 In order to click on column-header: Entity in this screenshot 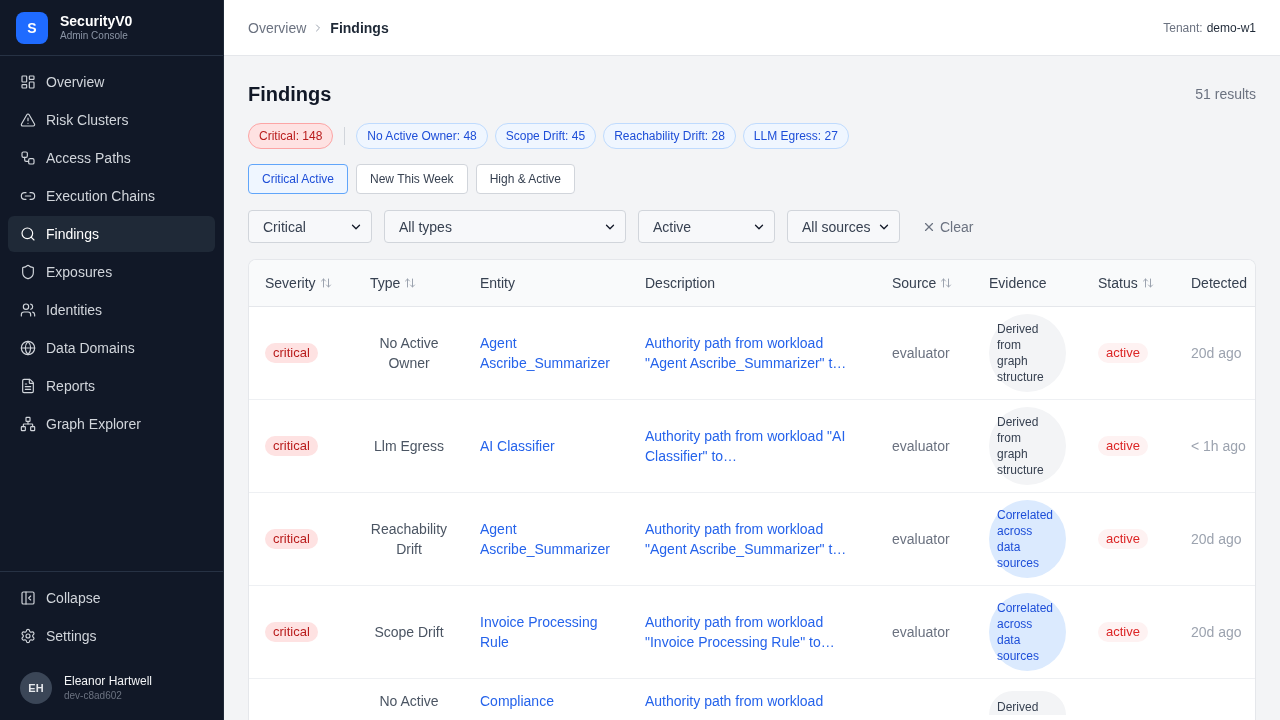, I will do `click(497, 282)`.